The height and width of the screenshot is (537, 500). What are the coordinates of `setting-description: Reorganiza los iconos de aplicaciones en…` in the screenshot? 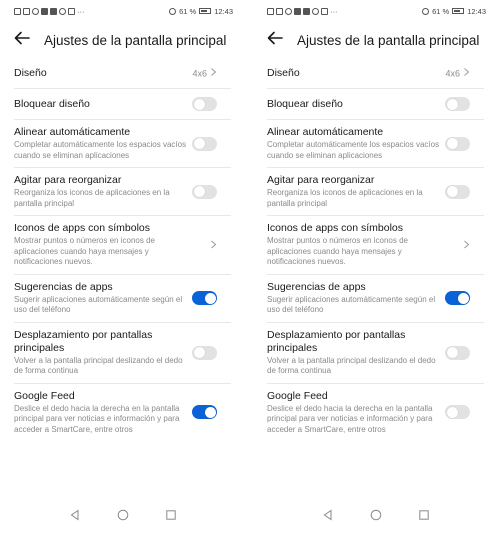 It's located at (345, 198).